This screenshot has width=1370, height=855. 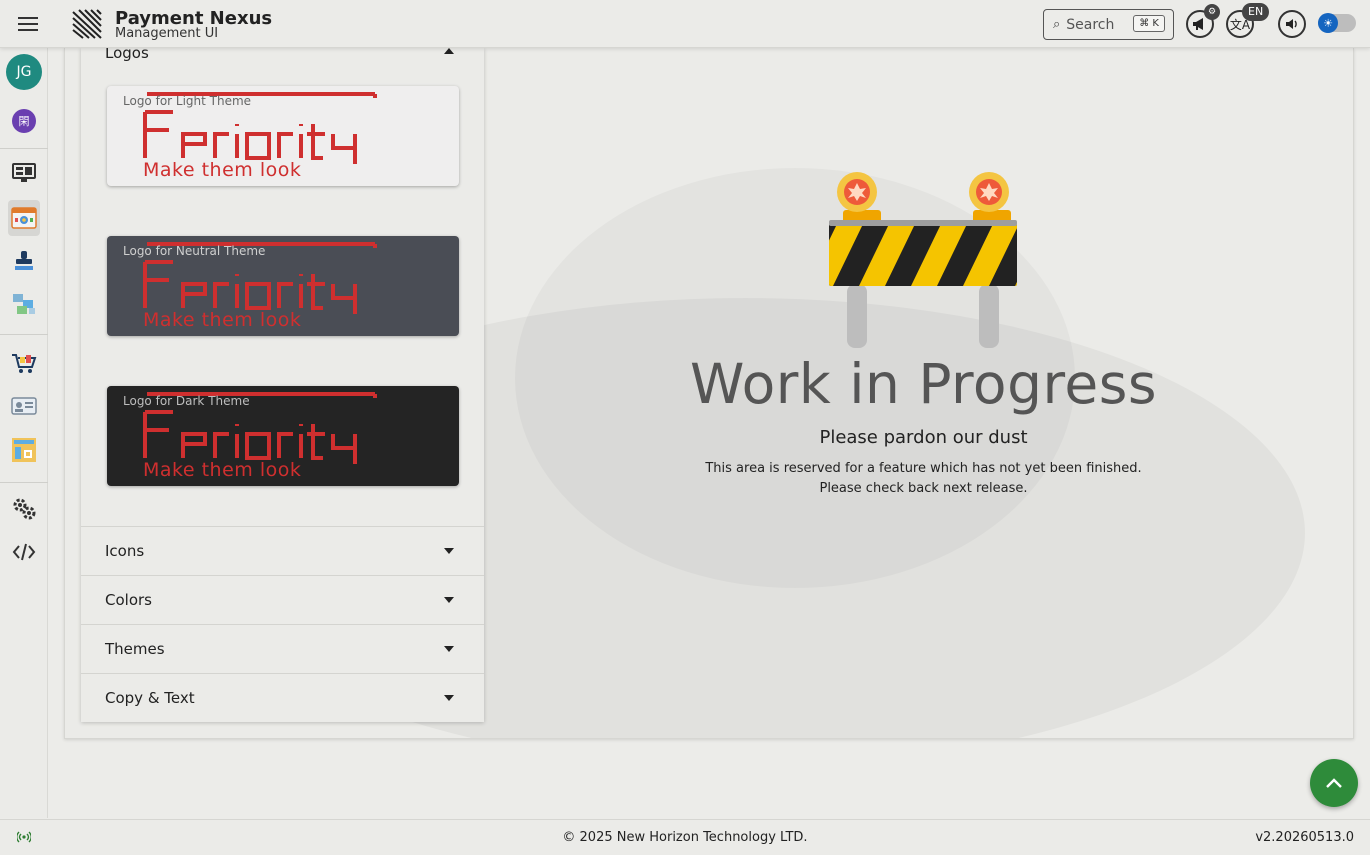 What do you see at coordinates (167, 33) in the screenshot?
I see `app-subtitle: Management UI` at bounding box center [167, 33].